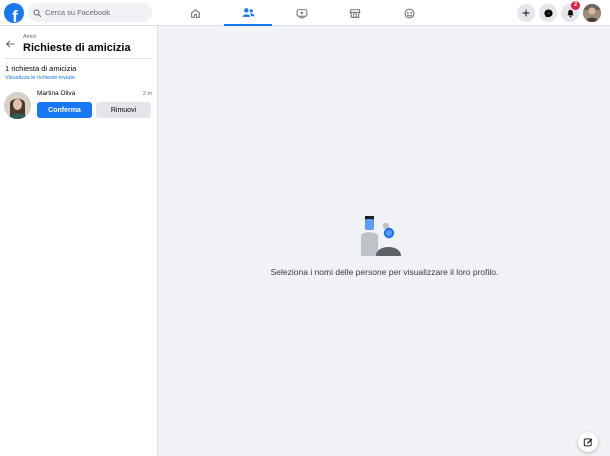 This screenshot has width=610, height=456. I want to click on nav-friends, so click(248, 13).